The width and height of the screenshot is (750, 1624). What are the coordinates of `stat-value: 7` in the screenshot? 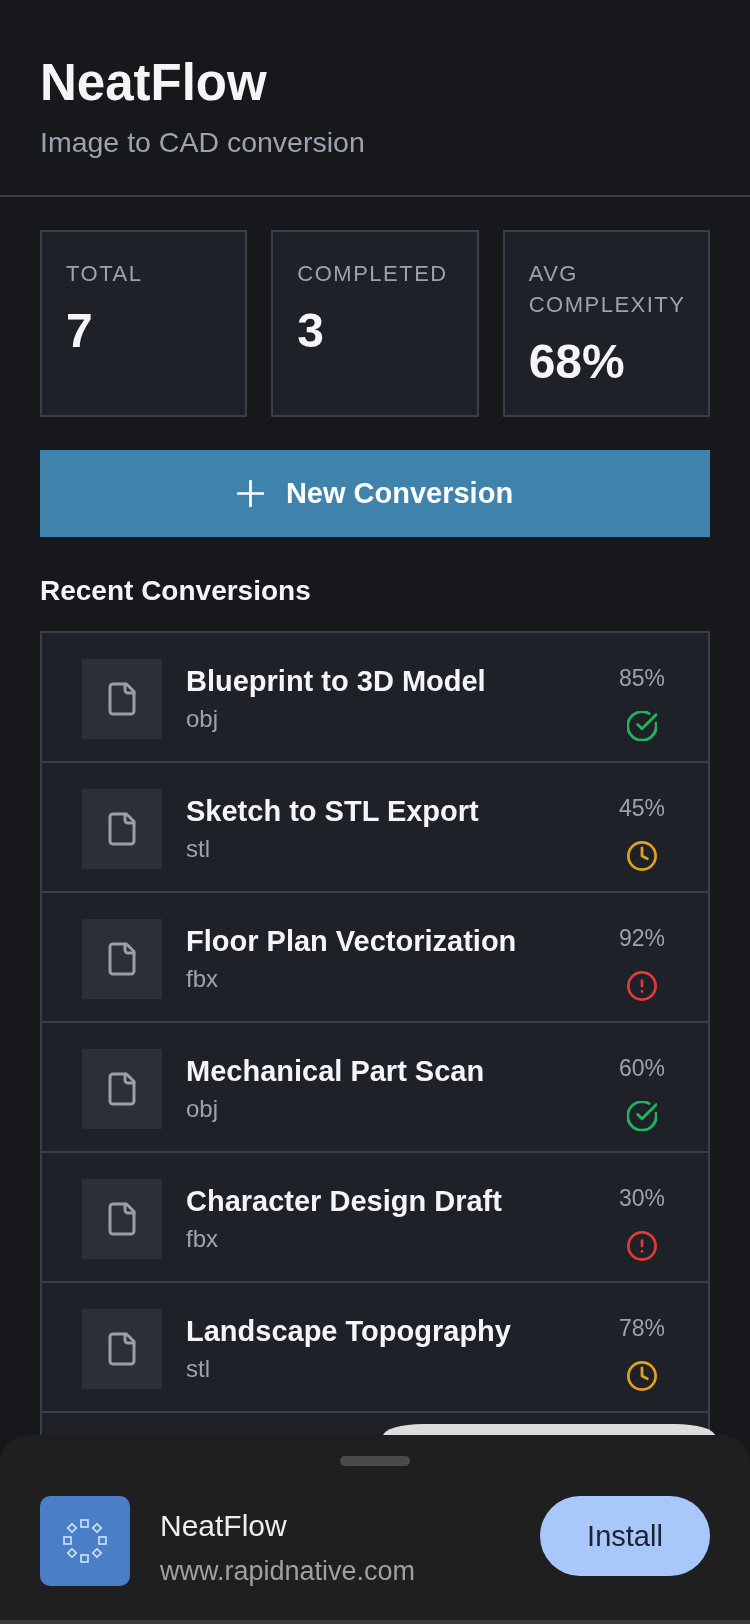 It's located at (80, 331).